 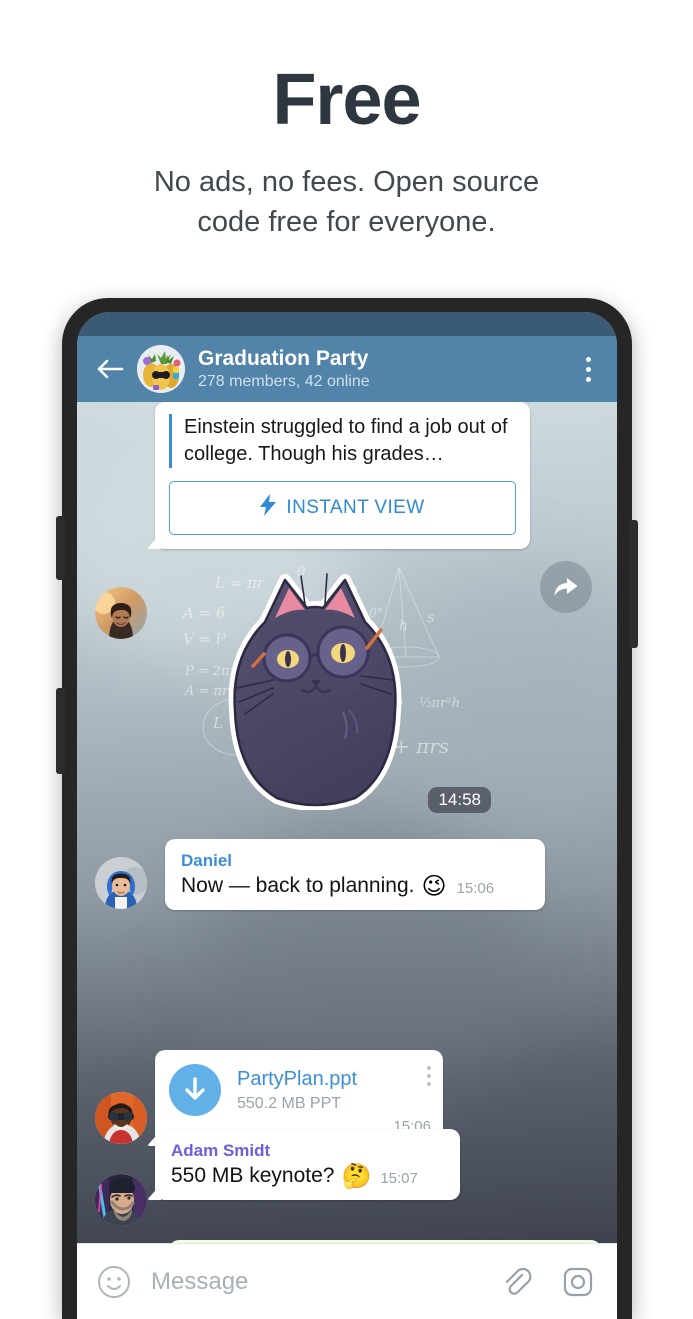 I want to click on instant-view-button: INSTANT VIEW, so click(x=342, y=508).